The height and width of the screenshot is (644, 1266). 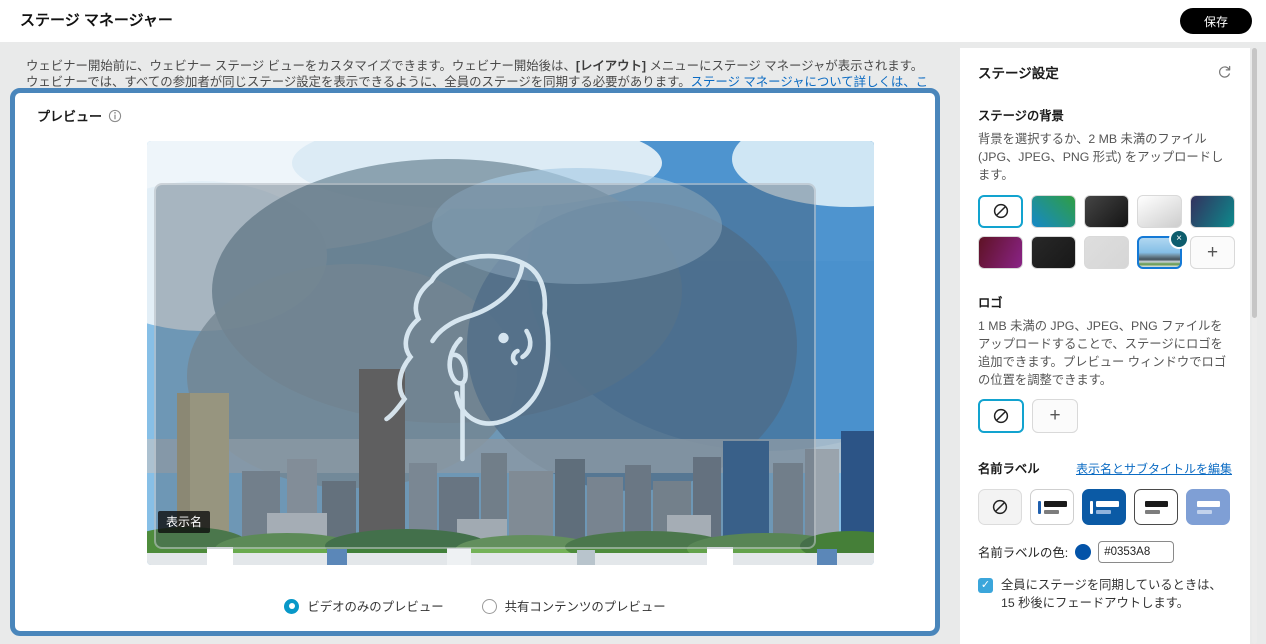 What do you see at coordinates (1000, 252) in the screenshot?
I see `bg-gradient-maroon-magenta` at bounding box center [1000, 252].